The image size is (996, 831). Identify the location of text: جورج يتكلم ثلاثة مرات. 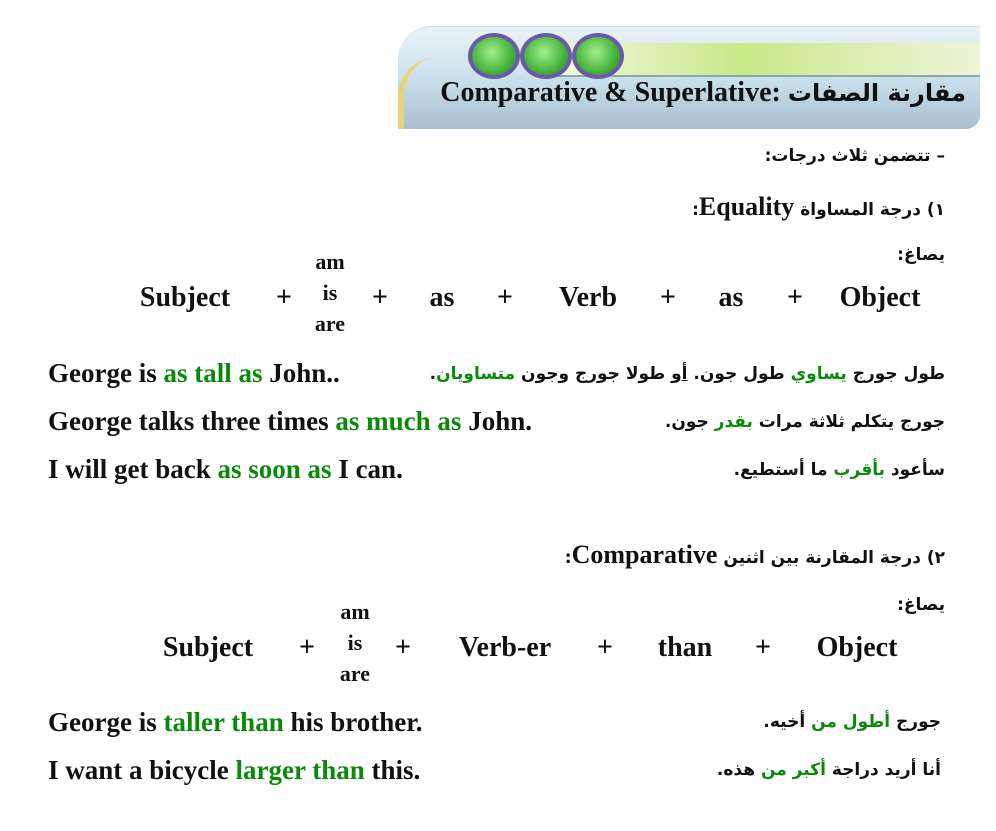
(848, 422).